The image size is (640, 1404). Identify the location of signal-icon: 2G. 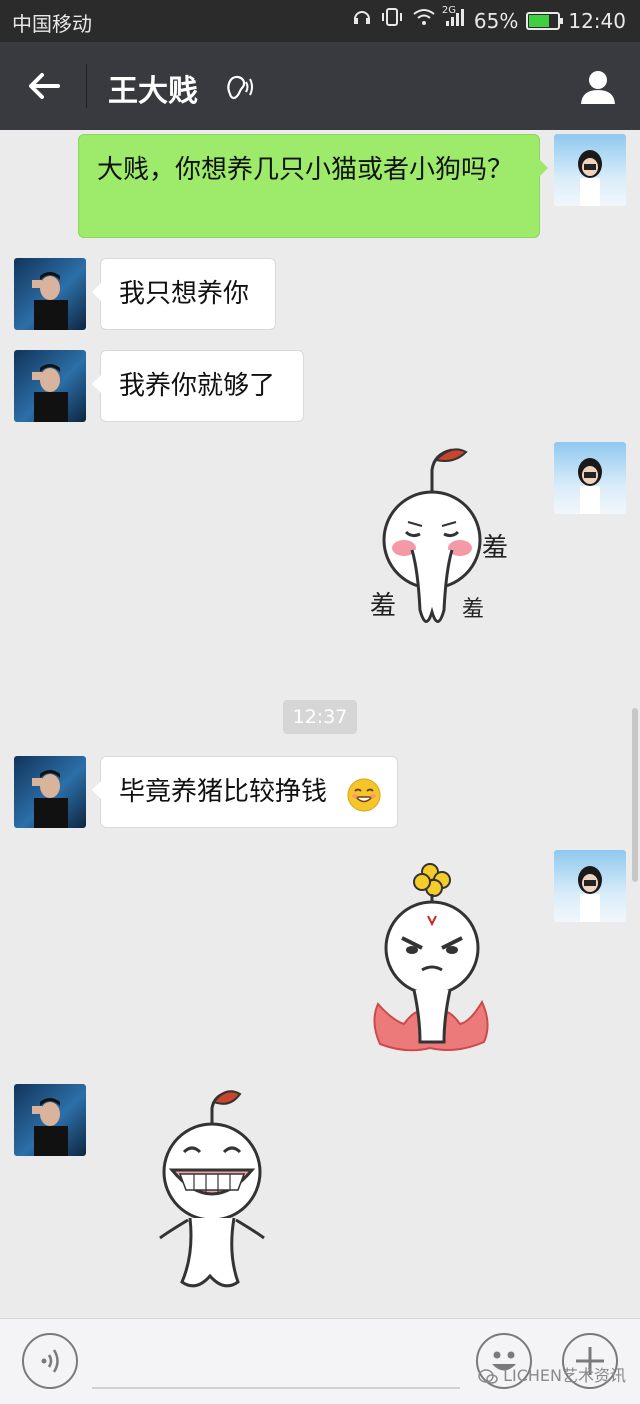
(454, 19).